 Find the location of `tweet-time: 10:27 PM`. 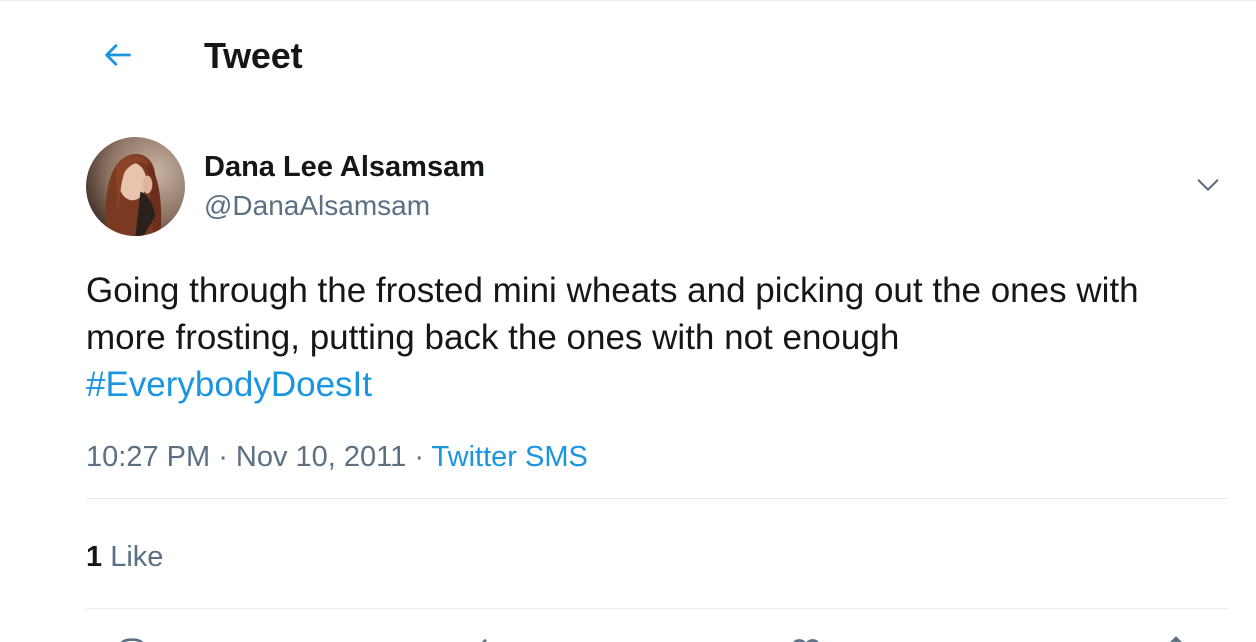

tweet-time: 10:27 PM is located at coordinates (148, 457).